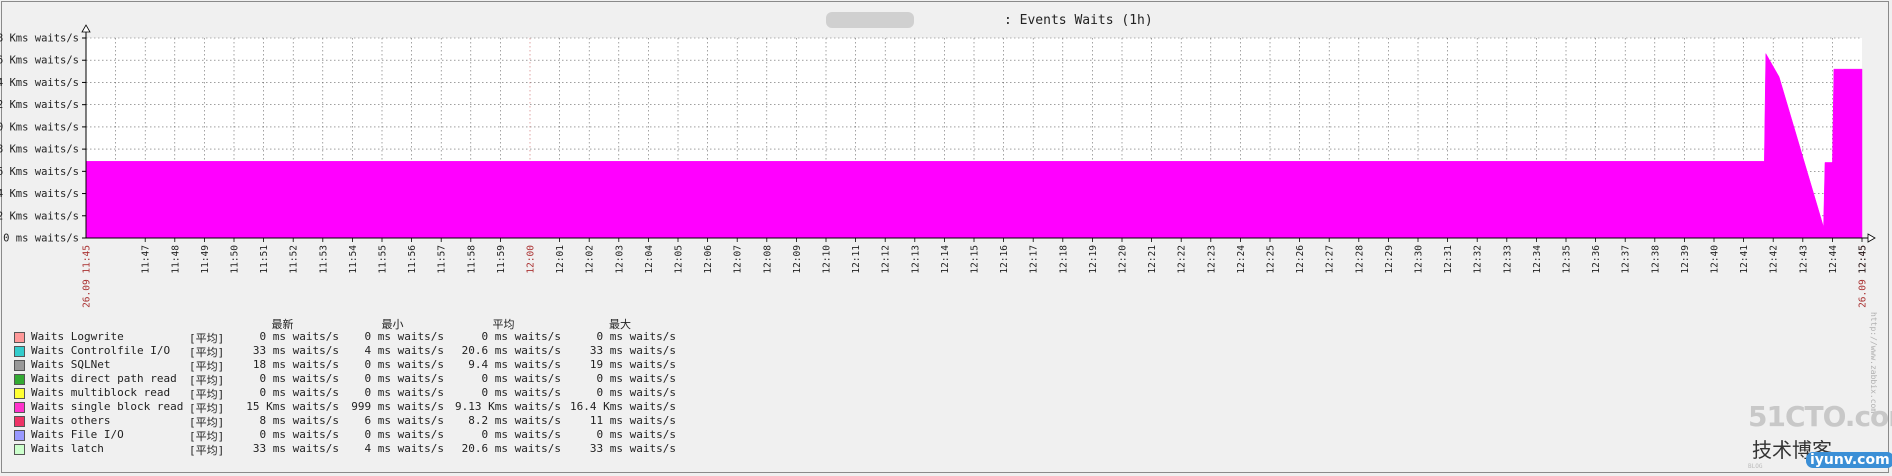 The image size is (1892, 476). Describe the element at coordinates (101, 350) in the screenshot. I see `legend-item-name: Waits Controlfile I/O` at that location.